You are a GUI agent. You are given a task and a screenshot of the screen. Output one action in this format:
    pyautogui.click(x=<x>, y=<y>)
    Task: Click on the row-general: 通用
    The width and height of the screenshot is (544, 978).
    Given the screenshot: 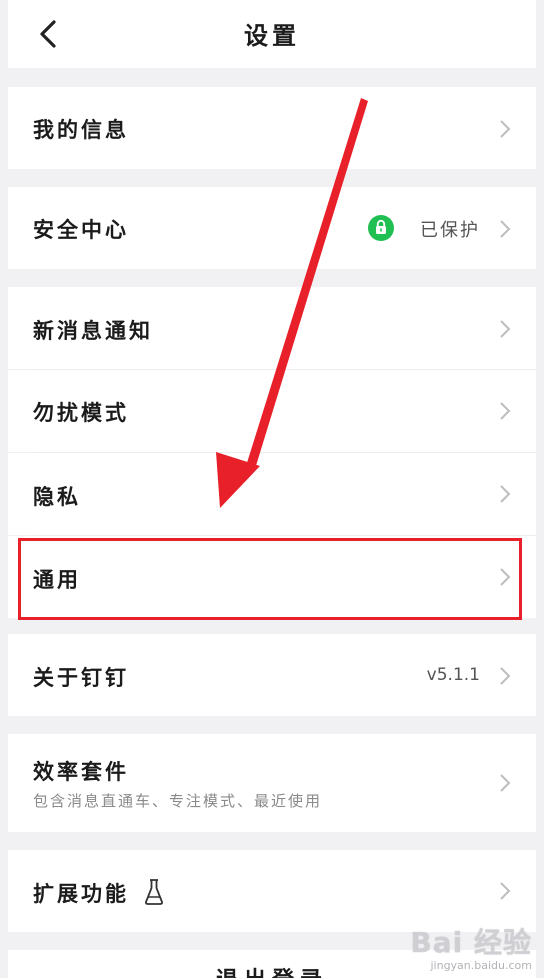 What is the action you would take?
    pyautogui.click(x=272, y=577)
    